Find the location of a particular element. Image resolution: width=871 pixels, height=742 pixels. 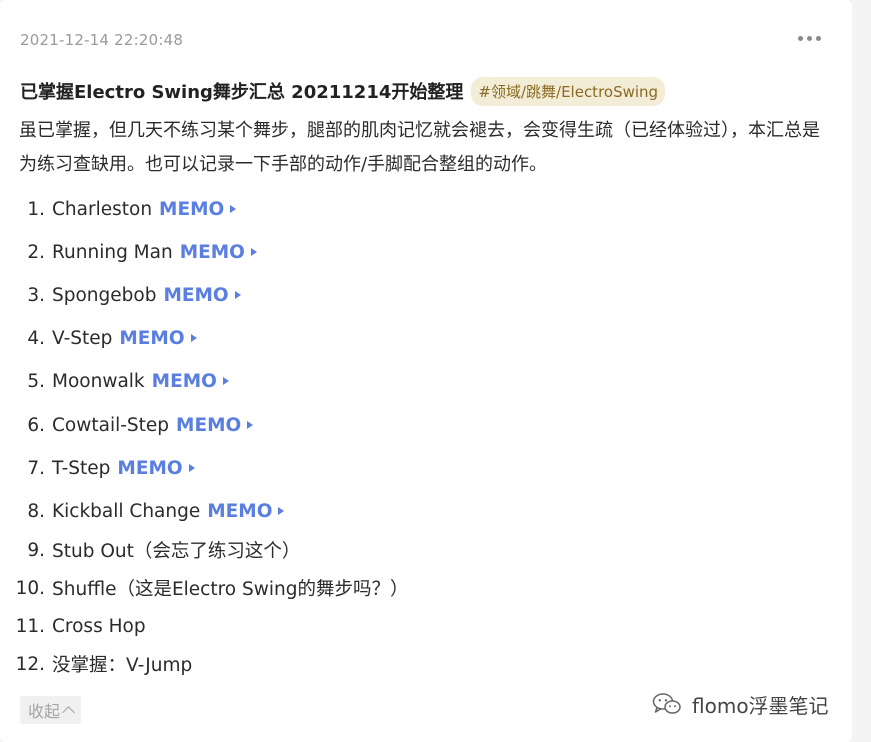

list-item: 8. Kickball Change MEMO is located at coordinates (142, 511).